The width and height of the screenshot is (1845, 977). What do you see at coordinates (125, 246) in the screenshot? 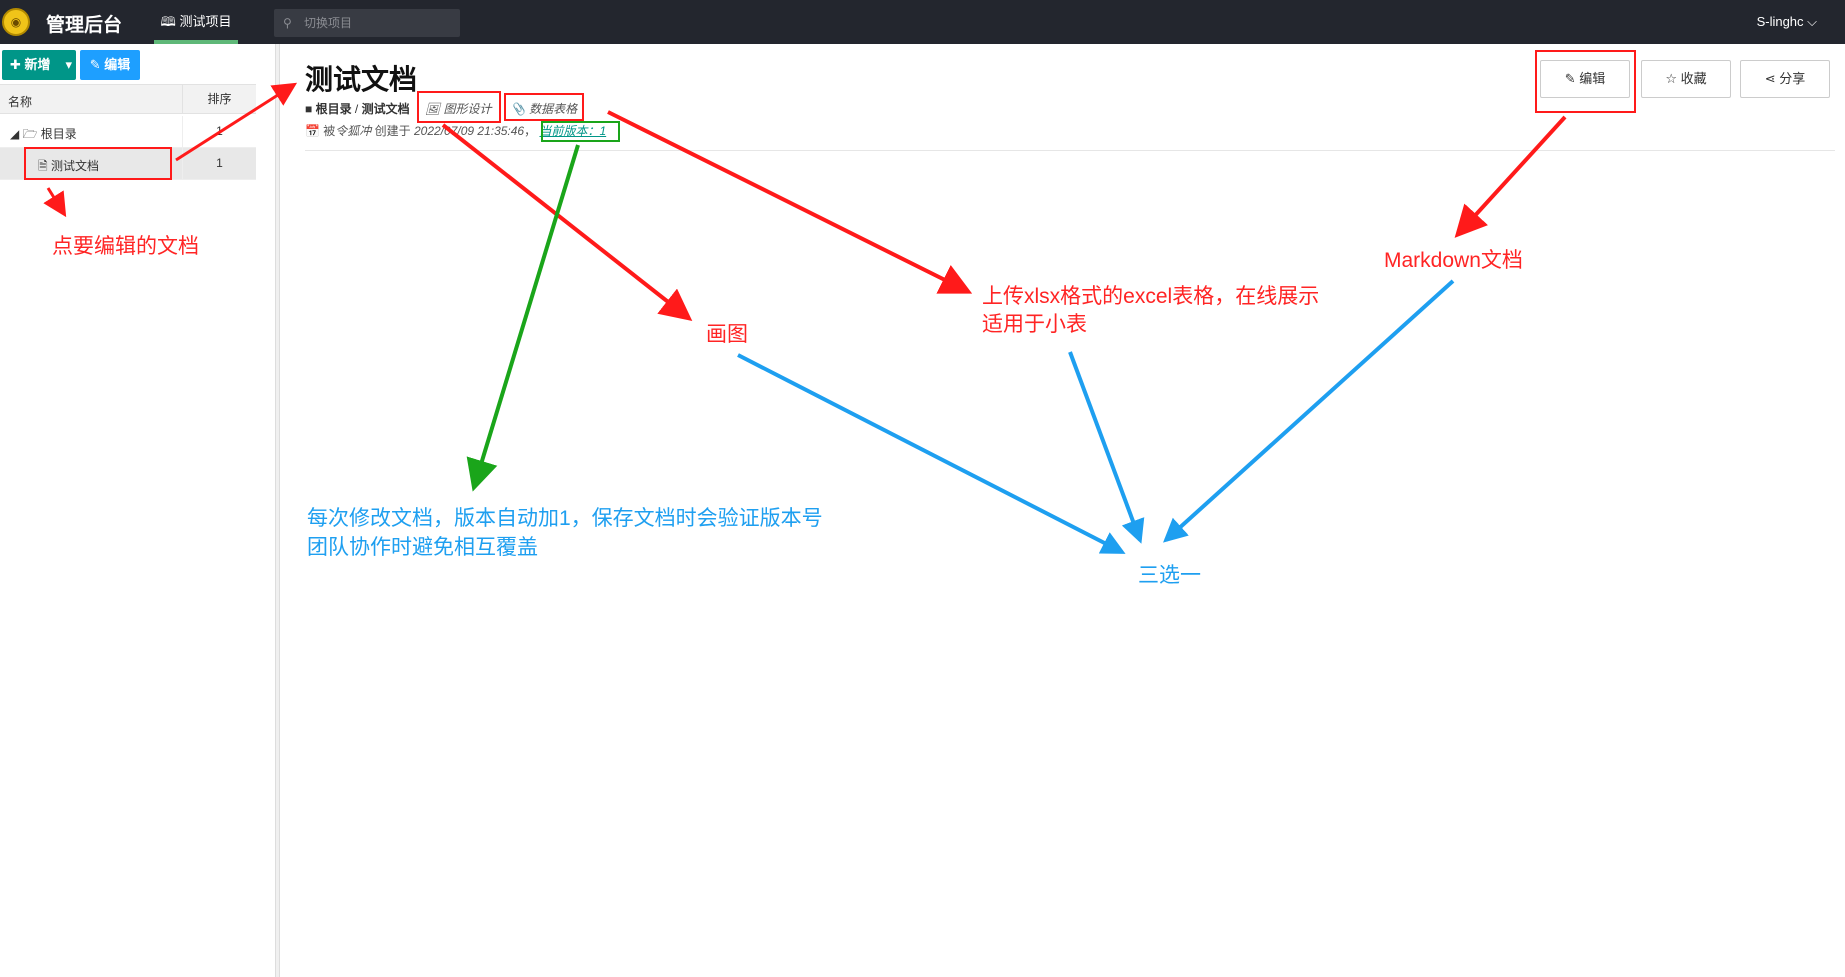
I see `note-doc-to-edit: 点要编辑的文档` at bounding box center [125, 246].